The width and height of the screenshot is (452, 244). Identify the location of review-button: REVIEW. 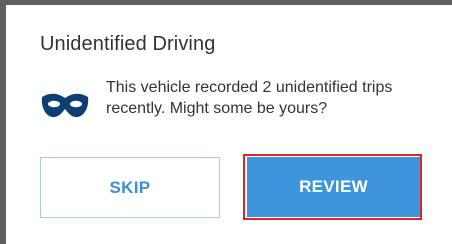
(333, 187).